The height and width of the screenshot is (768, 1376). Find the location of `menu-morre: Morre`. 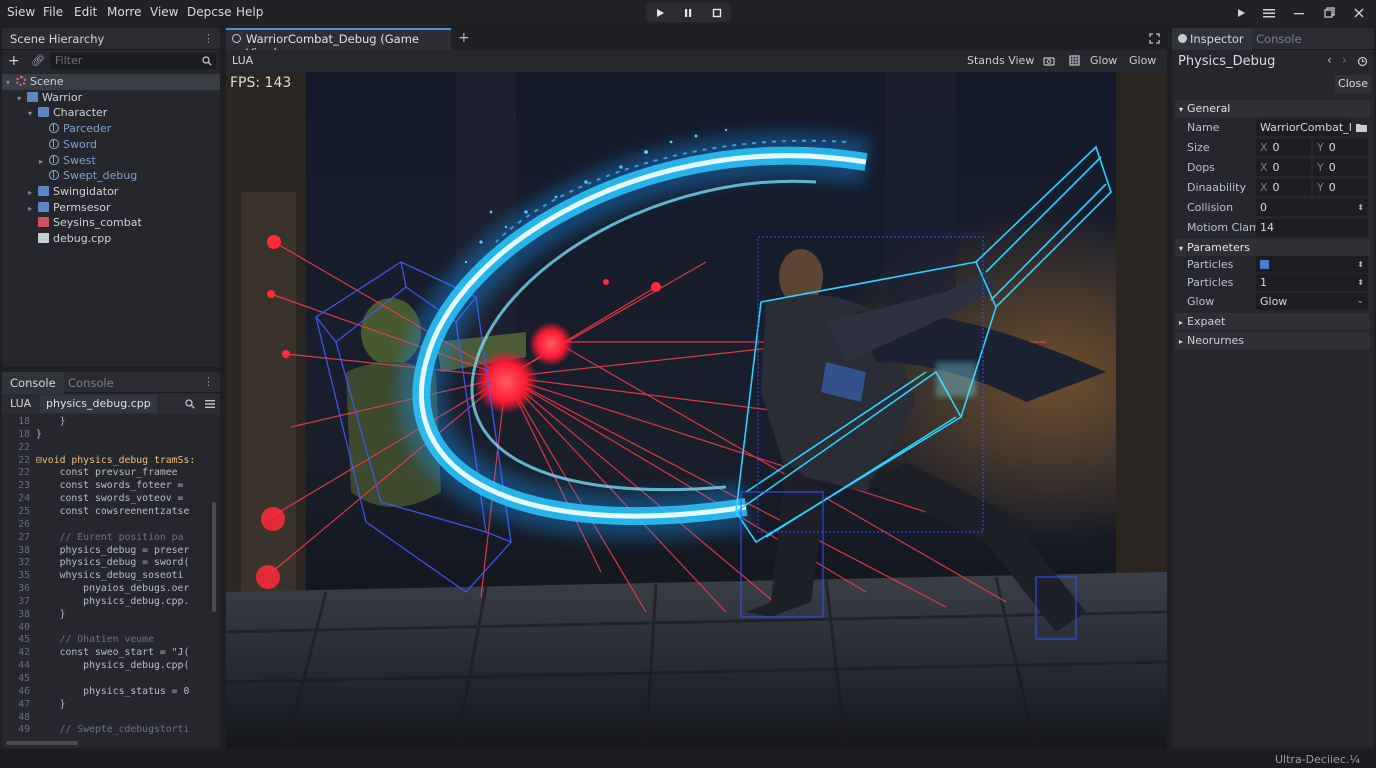

menu-morre: Morre is located at coordinates (124, 12).